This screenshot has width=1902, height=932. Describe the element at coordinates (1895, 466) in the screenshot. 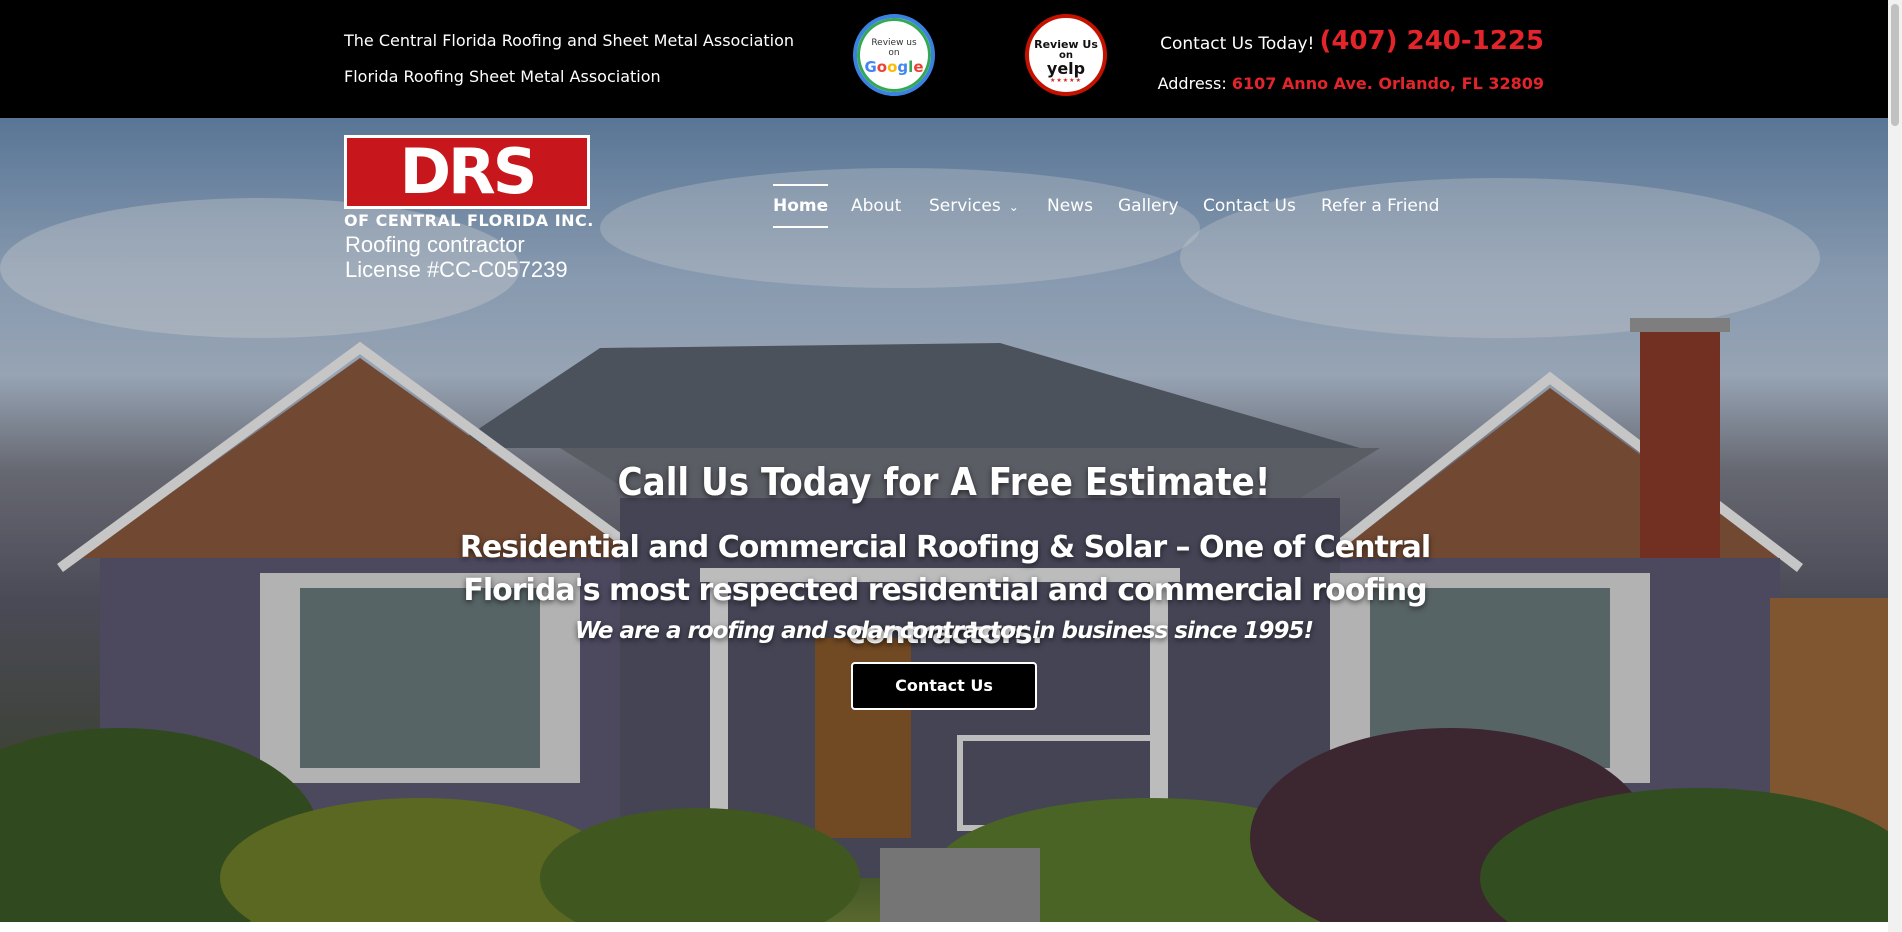

I see `page-scrollbar` at that location.